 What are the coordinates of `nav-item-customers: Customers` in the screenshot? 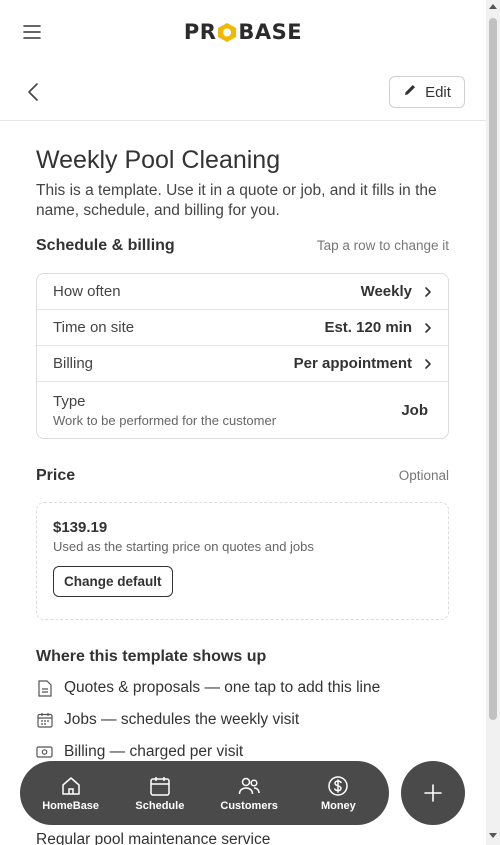 It's located at (249, 793).